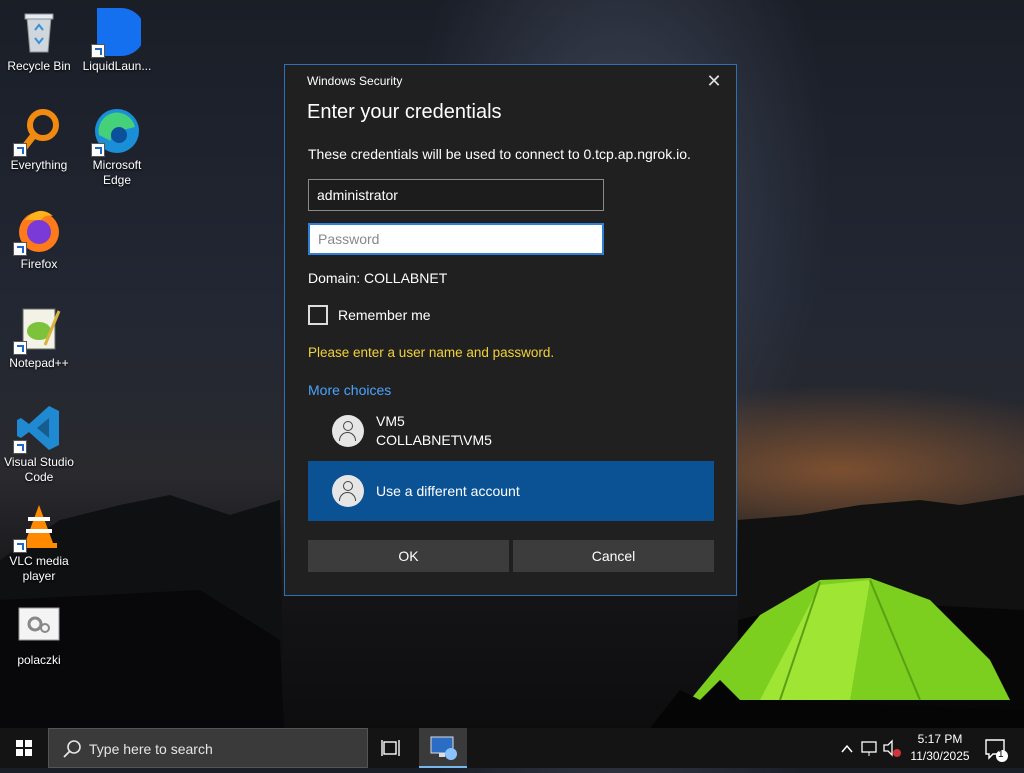 This screenshot has height=773, width=1024. What do you see at coordinates (39, 32) in the screenshot?
I see `recycle-bin-icon` at bounding box center [39, 32].